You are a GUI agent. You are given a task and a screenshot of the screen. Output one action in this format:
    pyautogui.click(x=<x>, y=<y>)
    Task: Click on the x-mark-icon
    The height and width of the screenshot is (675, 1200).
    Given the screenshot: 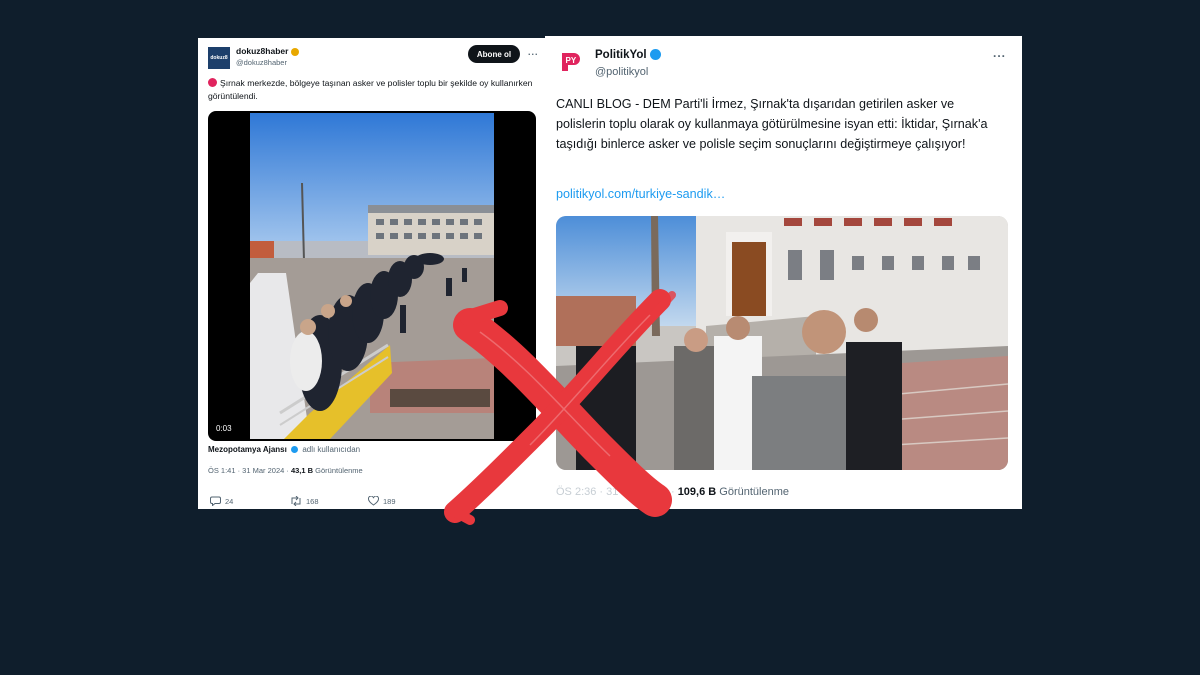 What is the action you would take?
    pyautogui.click(x=560, y=407)
    